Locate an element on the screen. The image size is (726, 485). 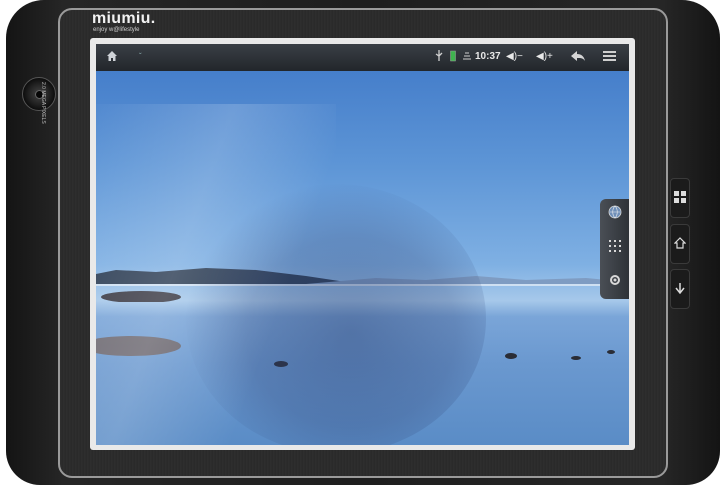
camera-label: 2.0 MEGA PIXELS is located at coordinates (43, 103).